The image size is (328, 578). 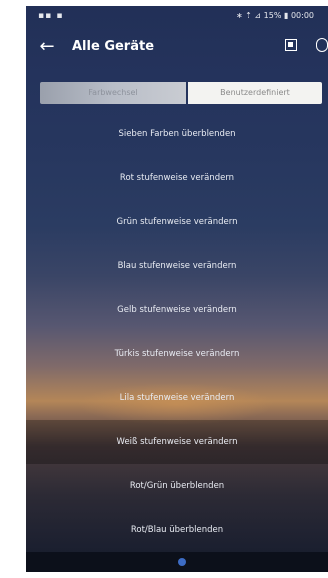 What do you see at coordinates (113, 93) in the screenshot?
I see `tab-farbwechsel: Farbwechsel` at bounding box center [113, 93].